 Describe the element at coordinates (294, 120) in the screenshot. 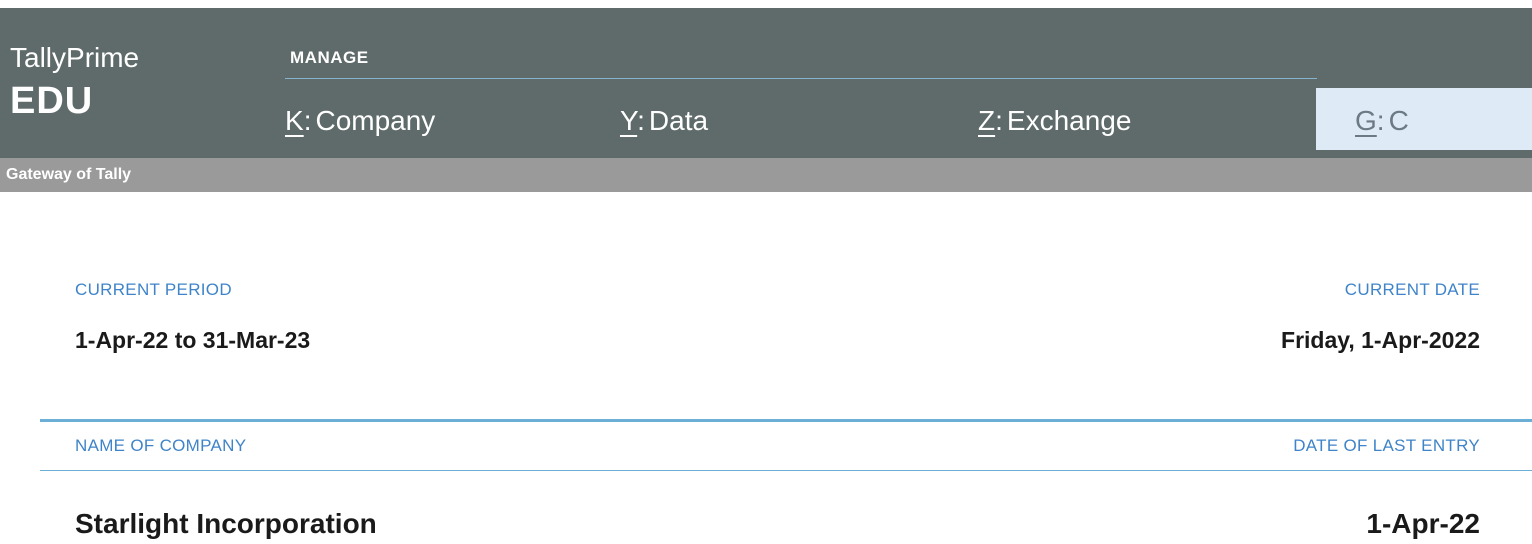

I see `menu-company-key: K` at that location.